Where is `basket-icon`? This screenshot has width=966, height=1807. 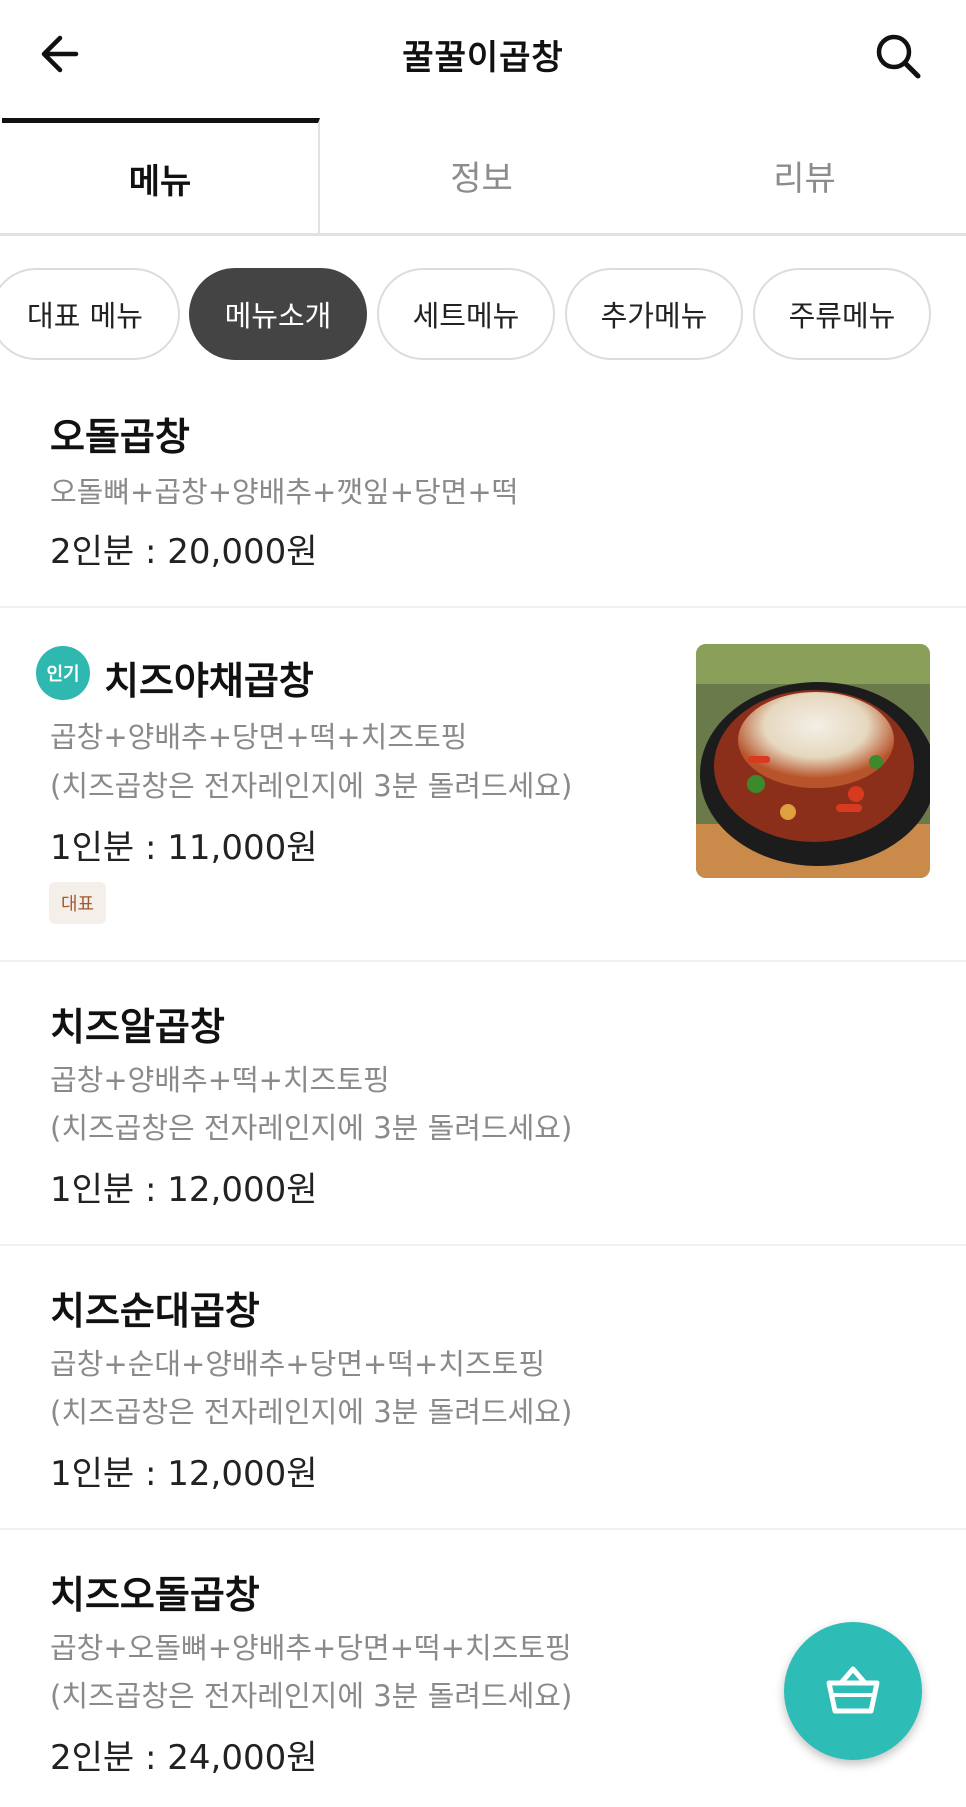 basket-icon is located at coordinates (853, 1690).